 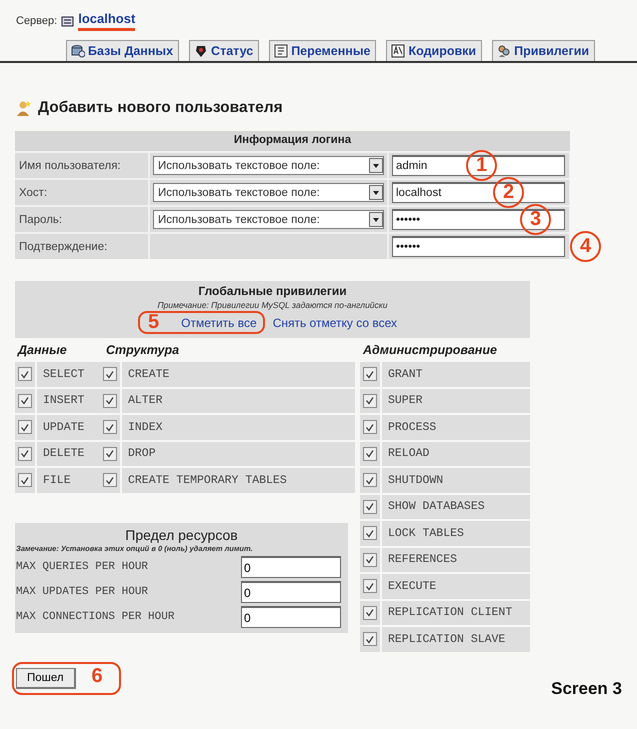 What do you see at coordinates (70, 166) in the screenshot?
I see `field-label: Имя пользователя:` at bounding box center [70, 166].